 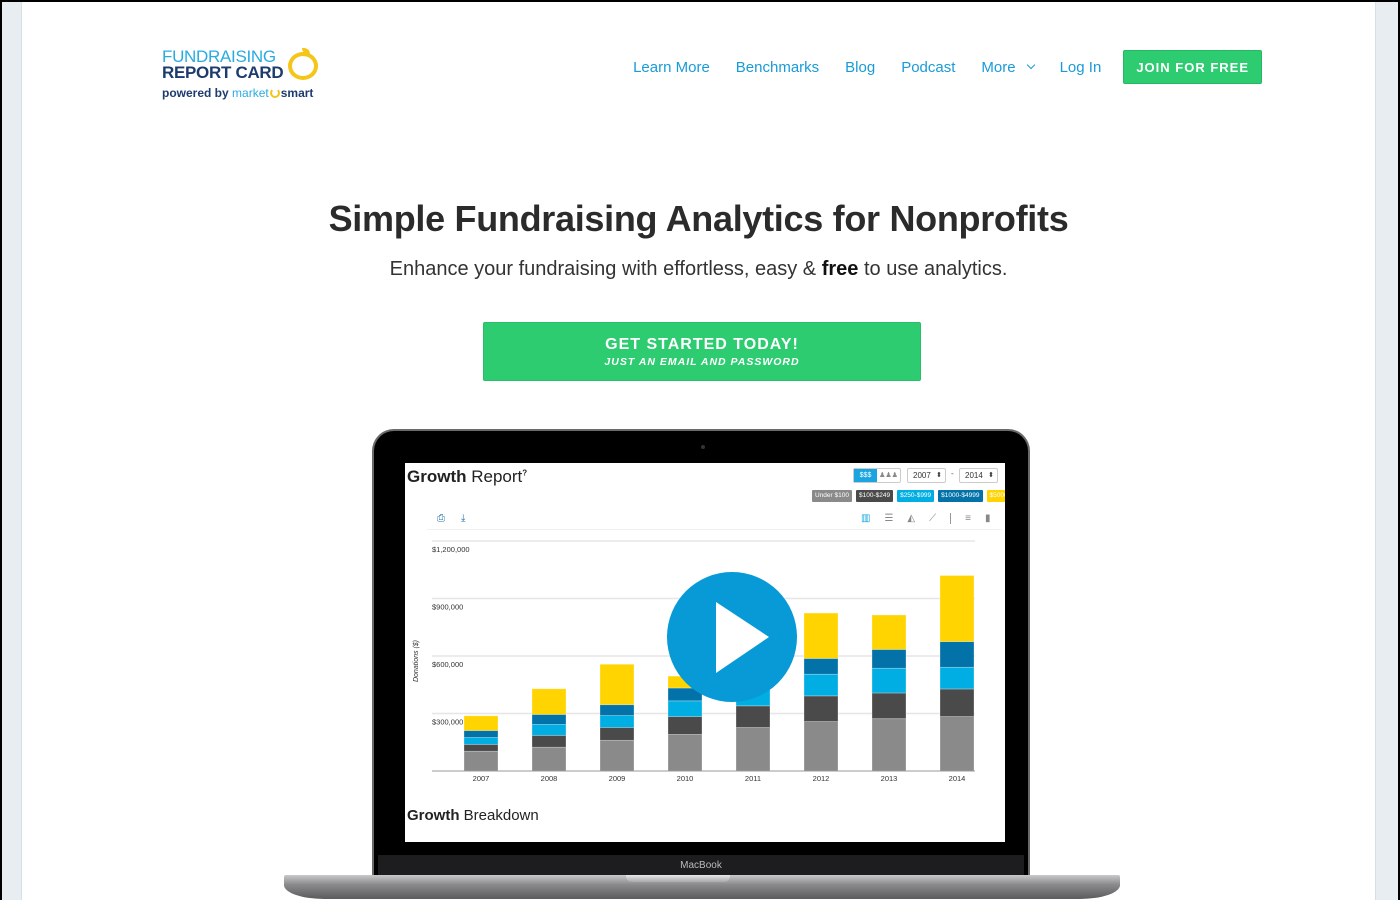 I want to click on year-from-select: 2007, so click(x=926, y=475).